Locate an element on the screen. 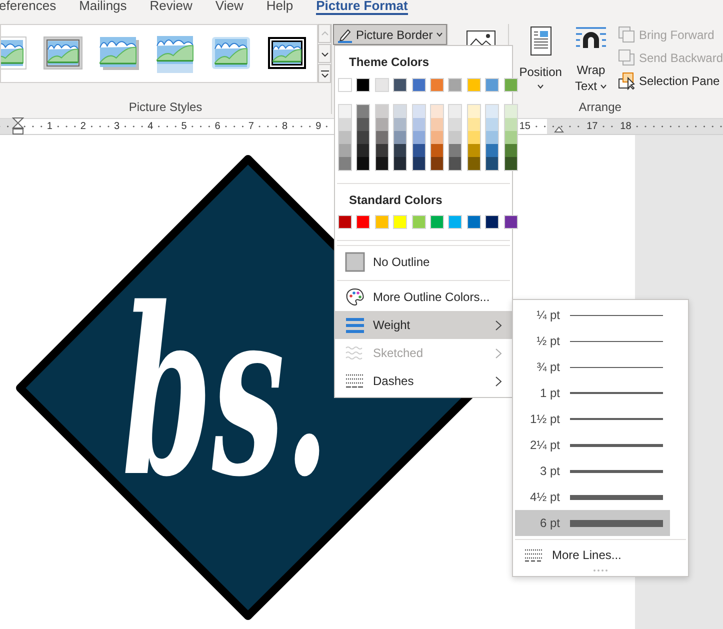  line-weight-option: 4½ pt is located at coordinates (592, 497).